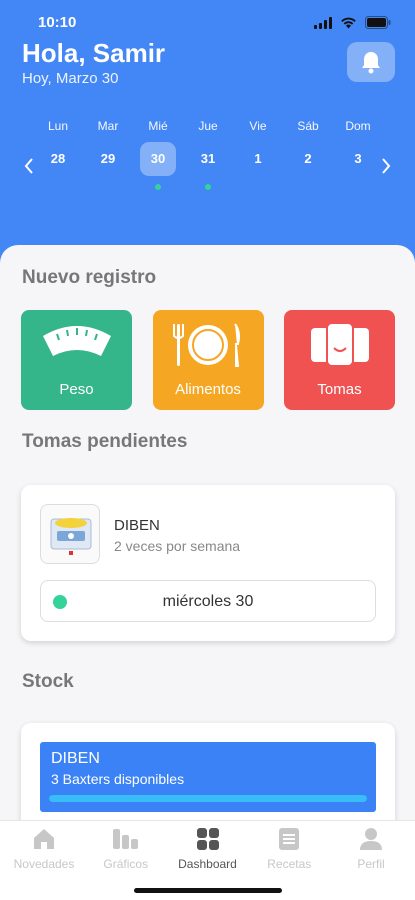  What do you see at coordinates (207, 839) in the screenshot?
I see `grid-icon` at bounding box center [207, 839].